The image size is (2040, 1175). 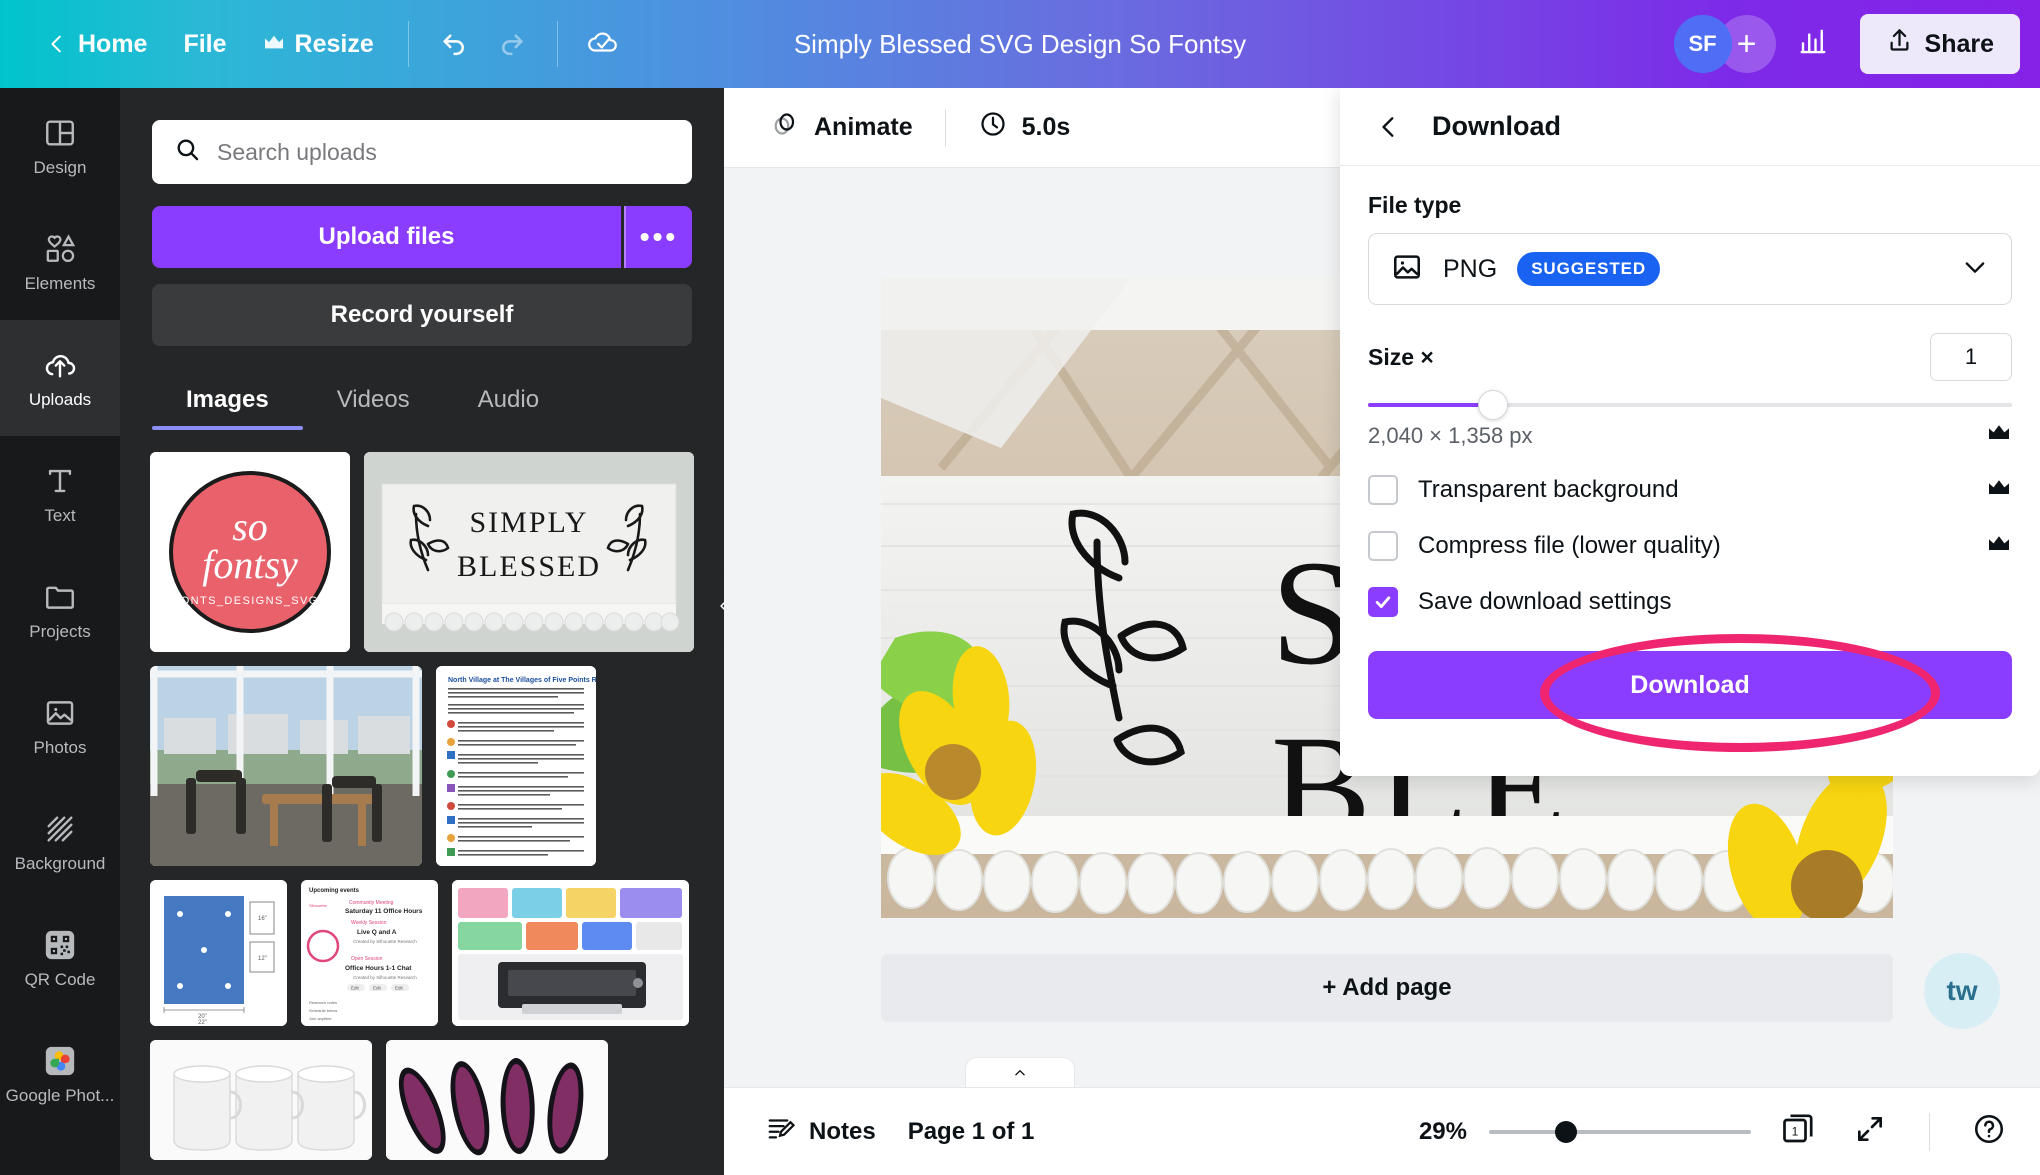 I want to click on pages-grid-button: 1, so click(x=1798, y=1132).